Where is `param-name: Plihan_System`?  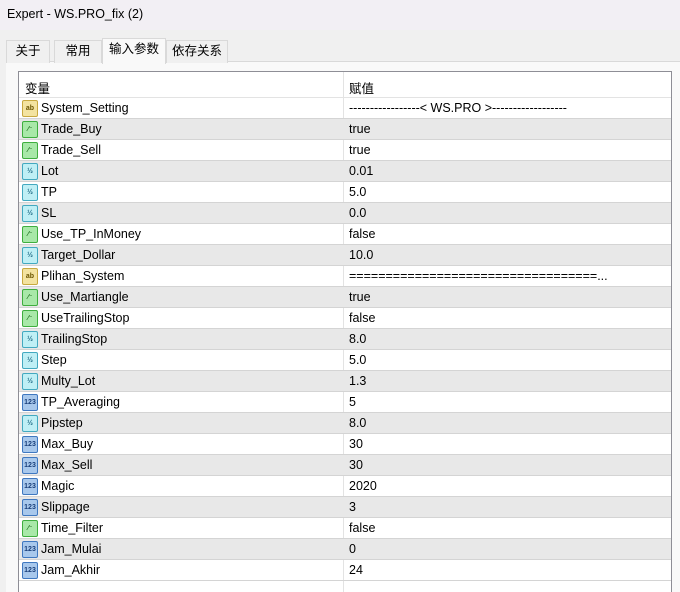 param-name: Plihan_System is located at coordinates (83, 276).